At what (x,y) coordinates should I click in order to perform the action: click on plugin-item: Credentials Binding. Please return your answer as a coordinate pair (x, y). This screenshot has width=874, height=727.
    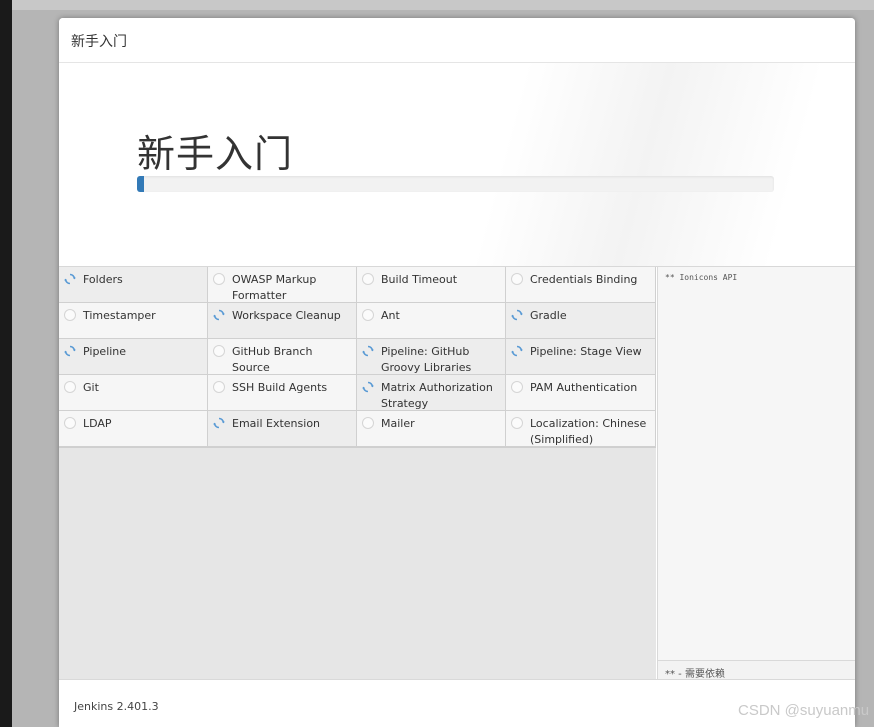
    Looking at the image, I should click on (581, 285).